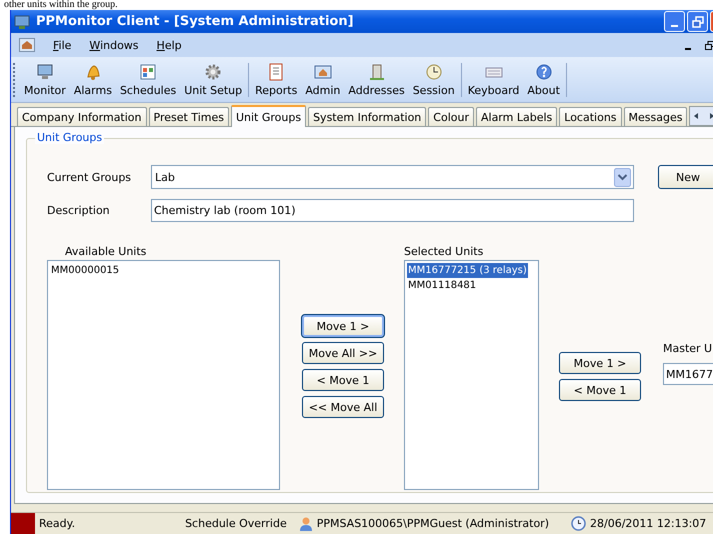 This screenshot has height=534, width=713. I want to click on field-label: Current Groups, so click(89, 177).